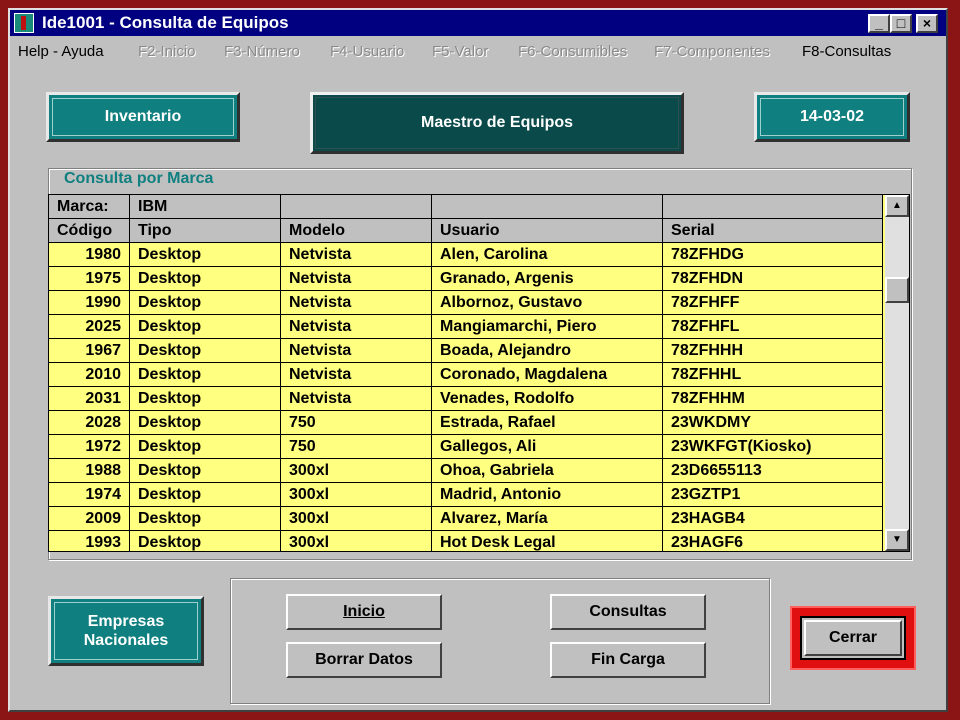 This screenshot has height=720, width=960. I want to click on inicio-button-label: Inicio, so click(364, 611).